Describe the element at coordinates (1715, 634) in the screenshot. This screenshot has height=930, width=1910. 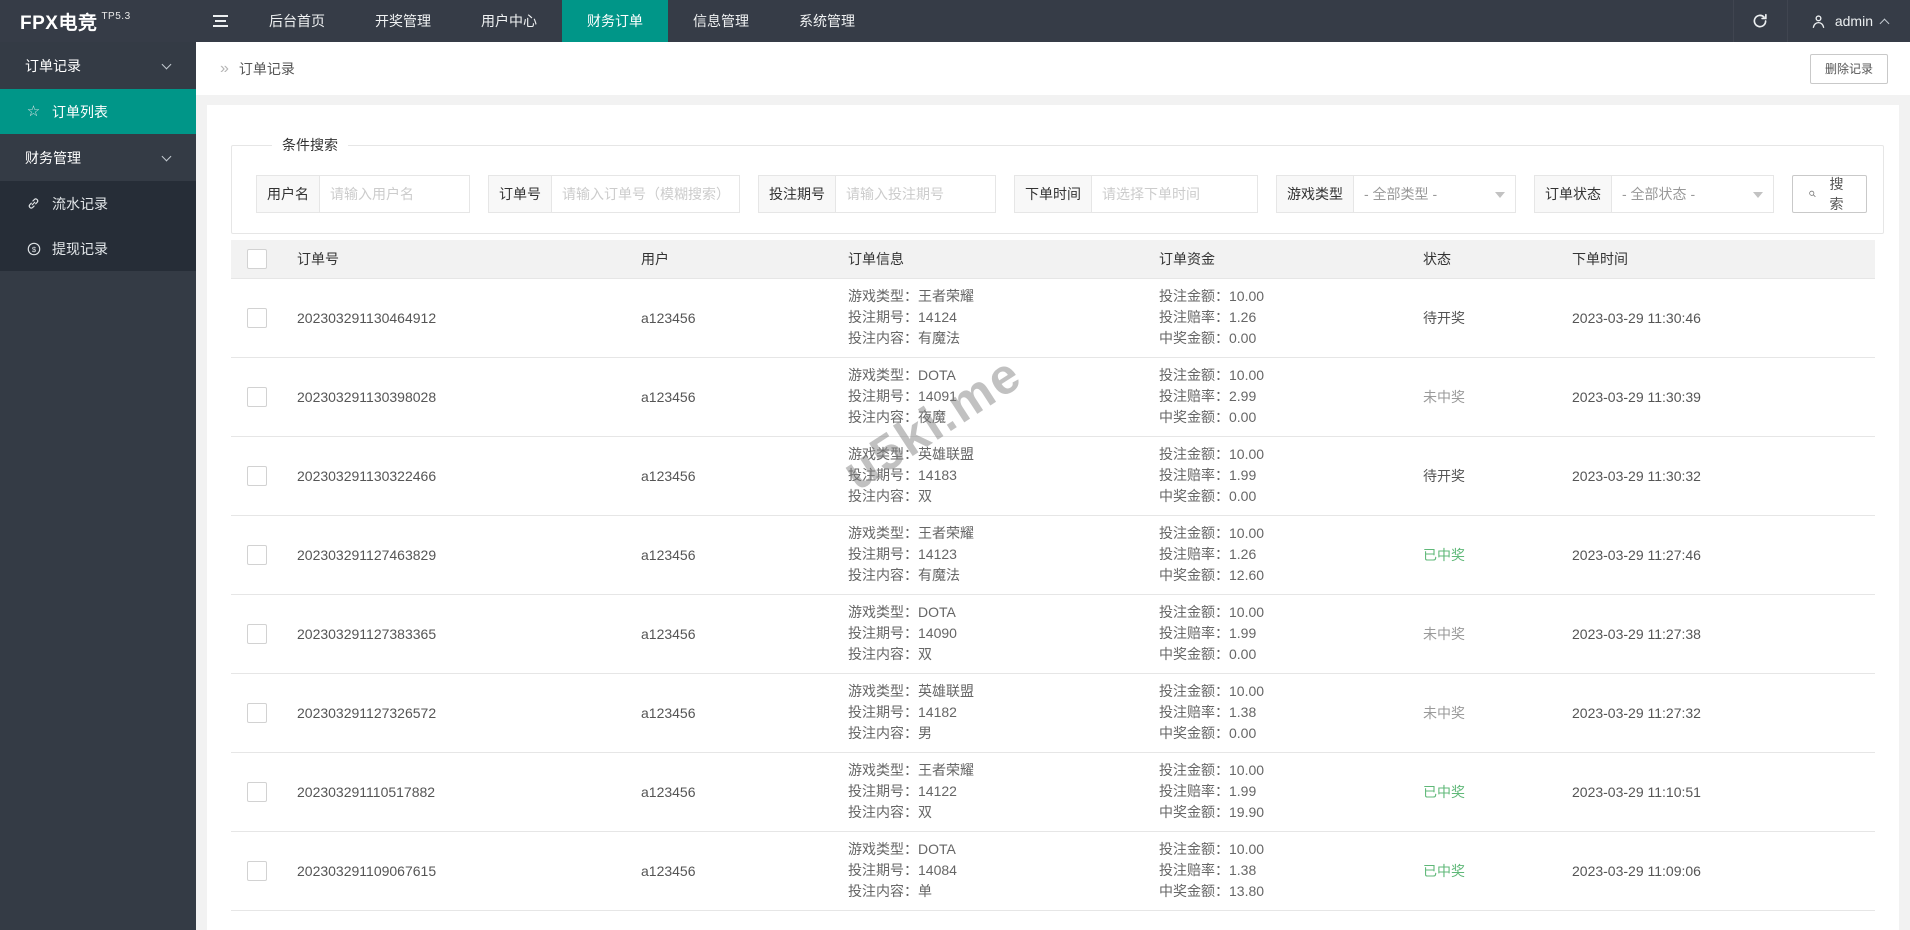
I see `order-time: 2023-03-29 11:27:38` at that location.